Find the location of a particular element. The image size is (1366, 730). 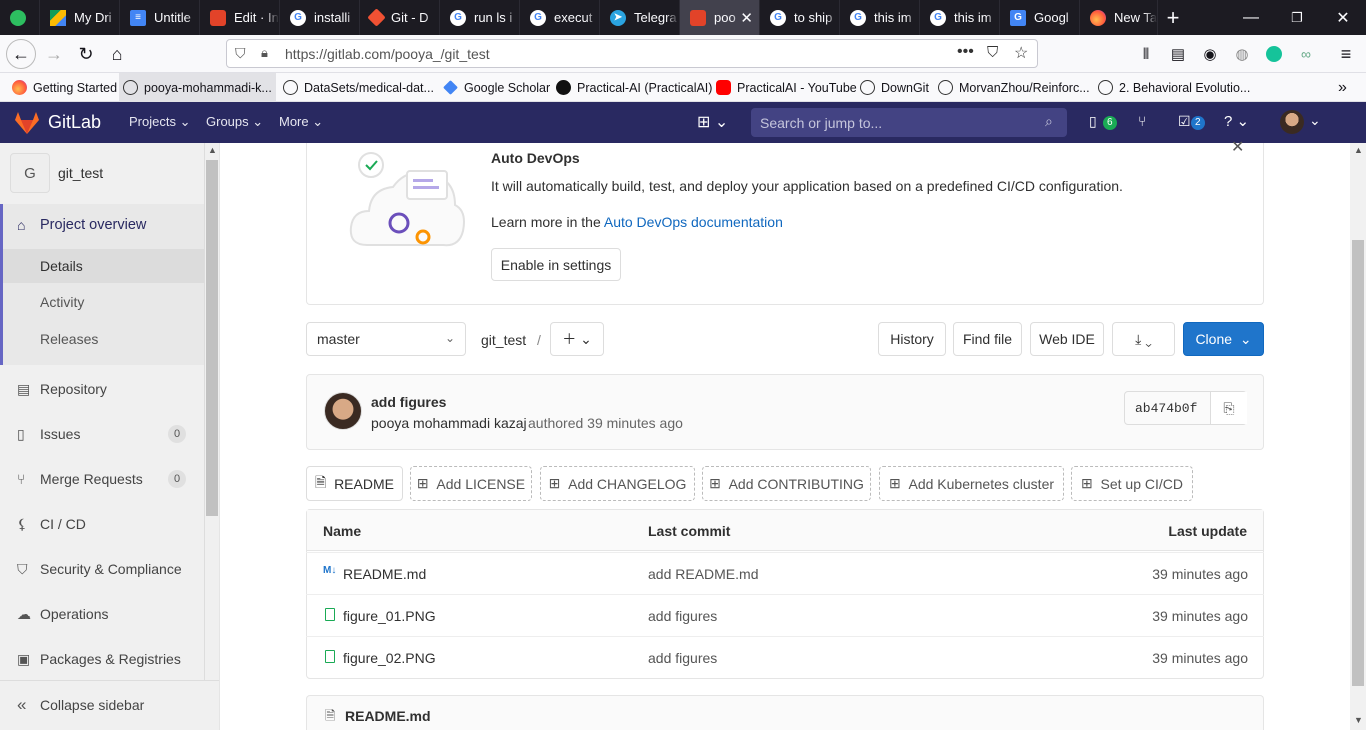

table-row: figure_01.PNG add figures 39 minutes ago is located at coordinates (785, 615).